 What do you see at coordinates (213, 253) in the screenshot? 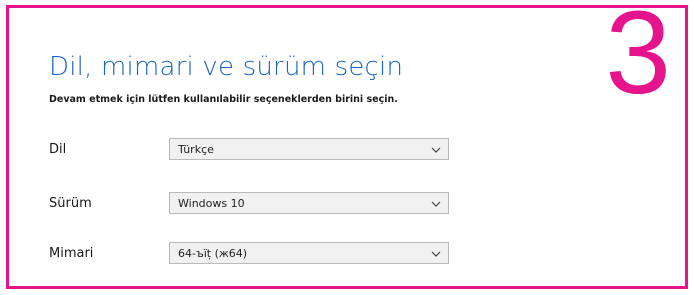
I see `architecture-select-value: 64-ъїț (ж64)` at bounding box center [213, 253].